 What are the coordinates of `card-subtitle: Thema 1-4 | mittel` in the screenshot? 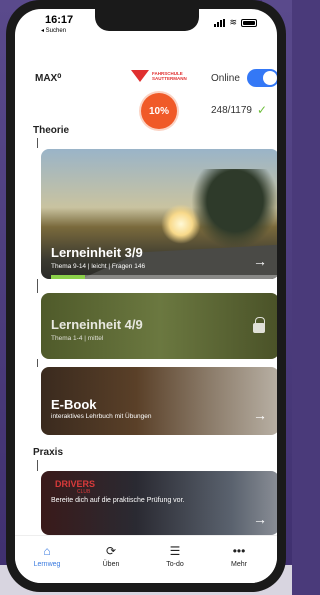 It's located at (77, 338).